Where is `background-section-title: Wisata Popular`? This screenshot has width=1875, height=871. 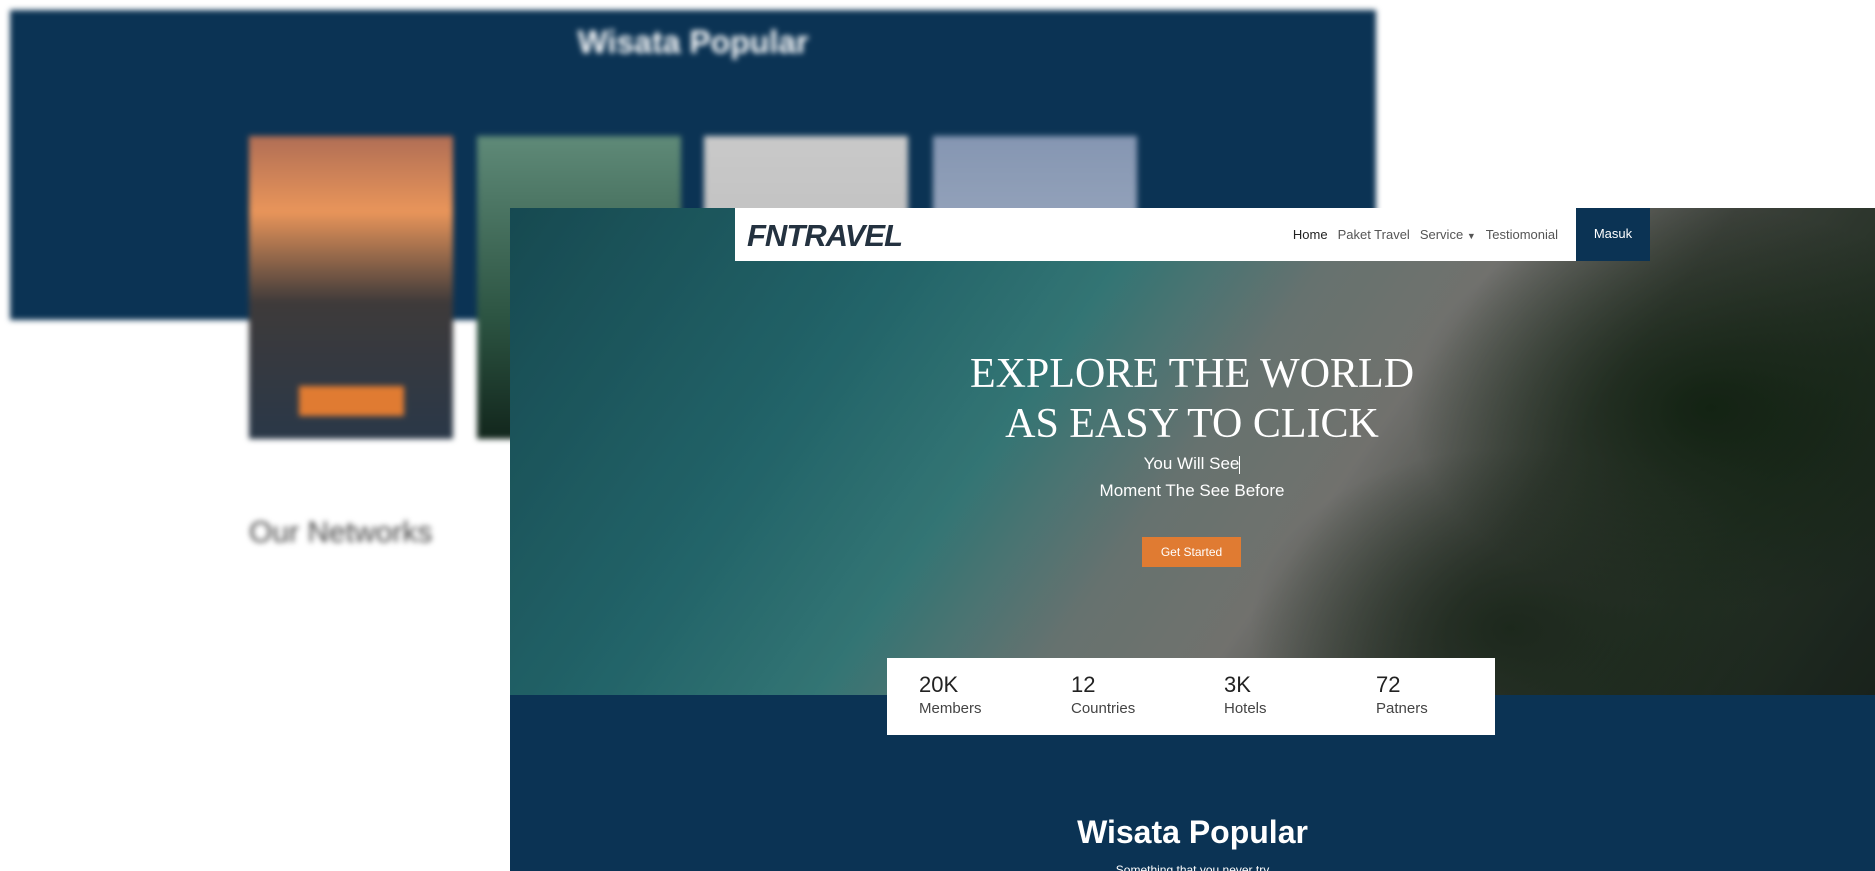
background-section-title: Wisata Popular is located at coordinates (693, 42).